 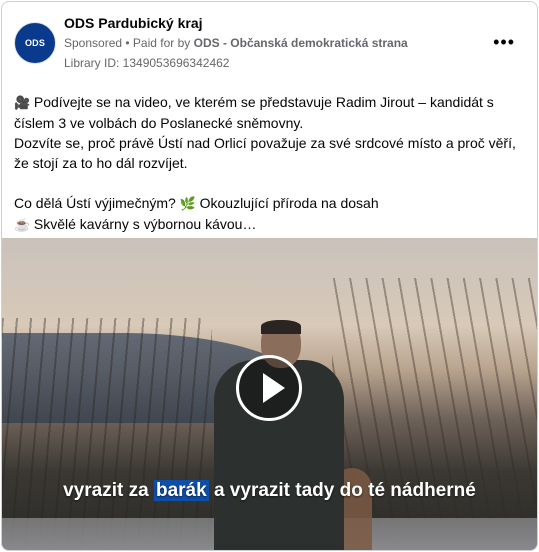 I want to click on video-person, so click(x=279, y=435).